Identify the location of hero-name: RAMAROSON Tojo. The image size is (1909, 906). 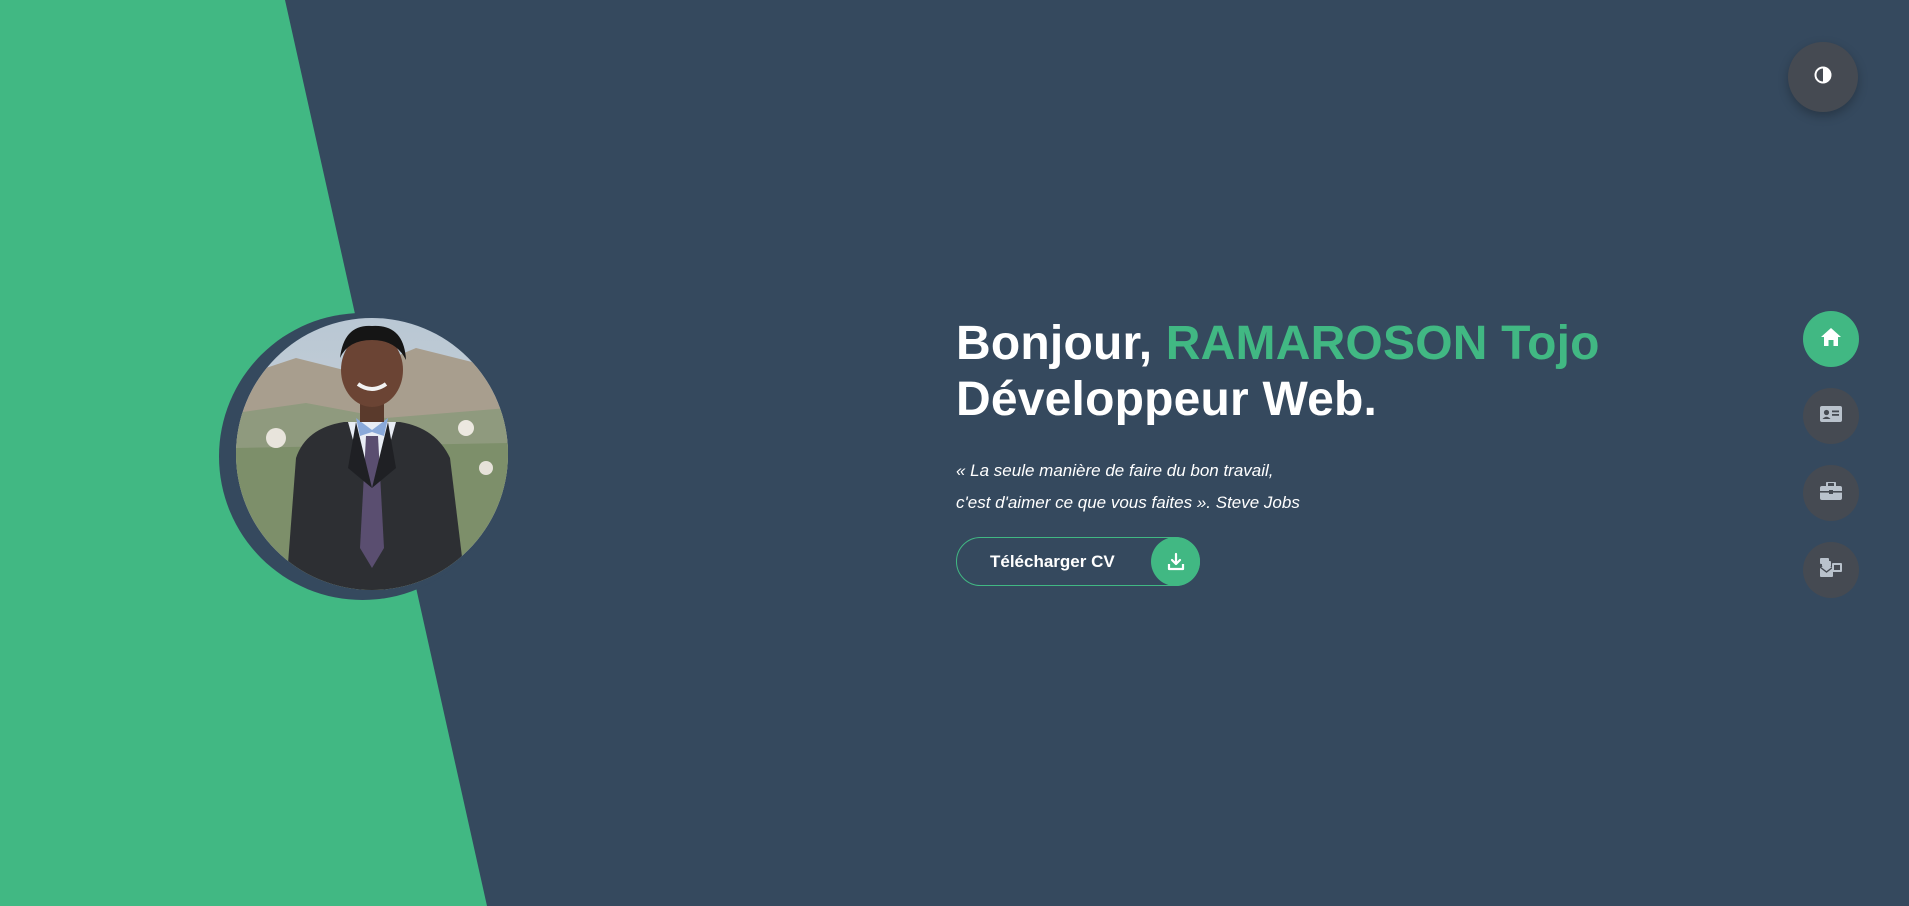
(1382, 343).